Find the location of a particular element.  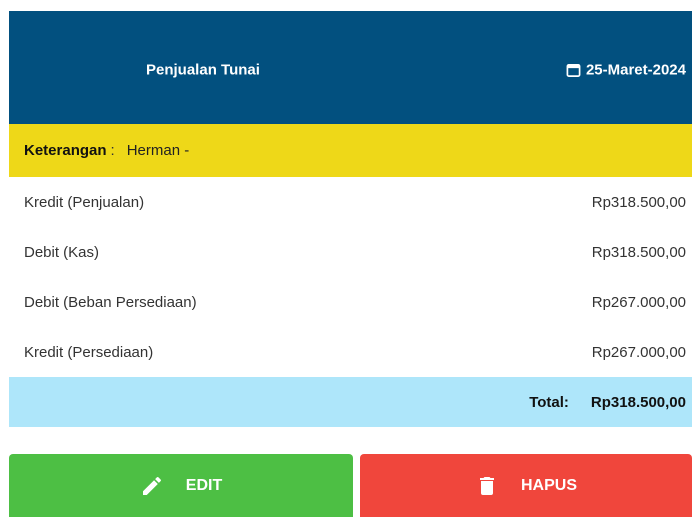

edit-button: EDIT is located at coordinates (181, 485).